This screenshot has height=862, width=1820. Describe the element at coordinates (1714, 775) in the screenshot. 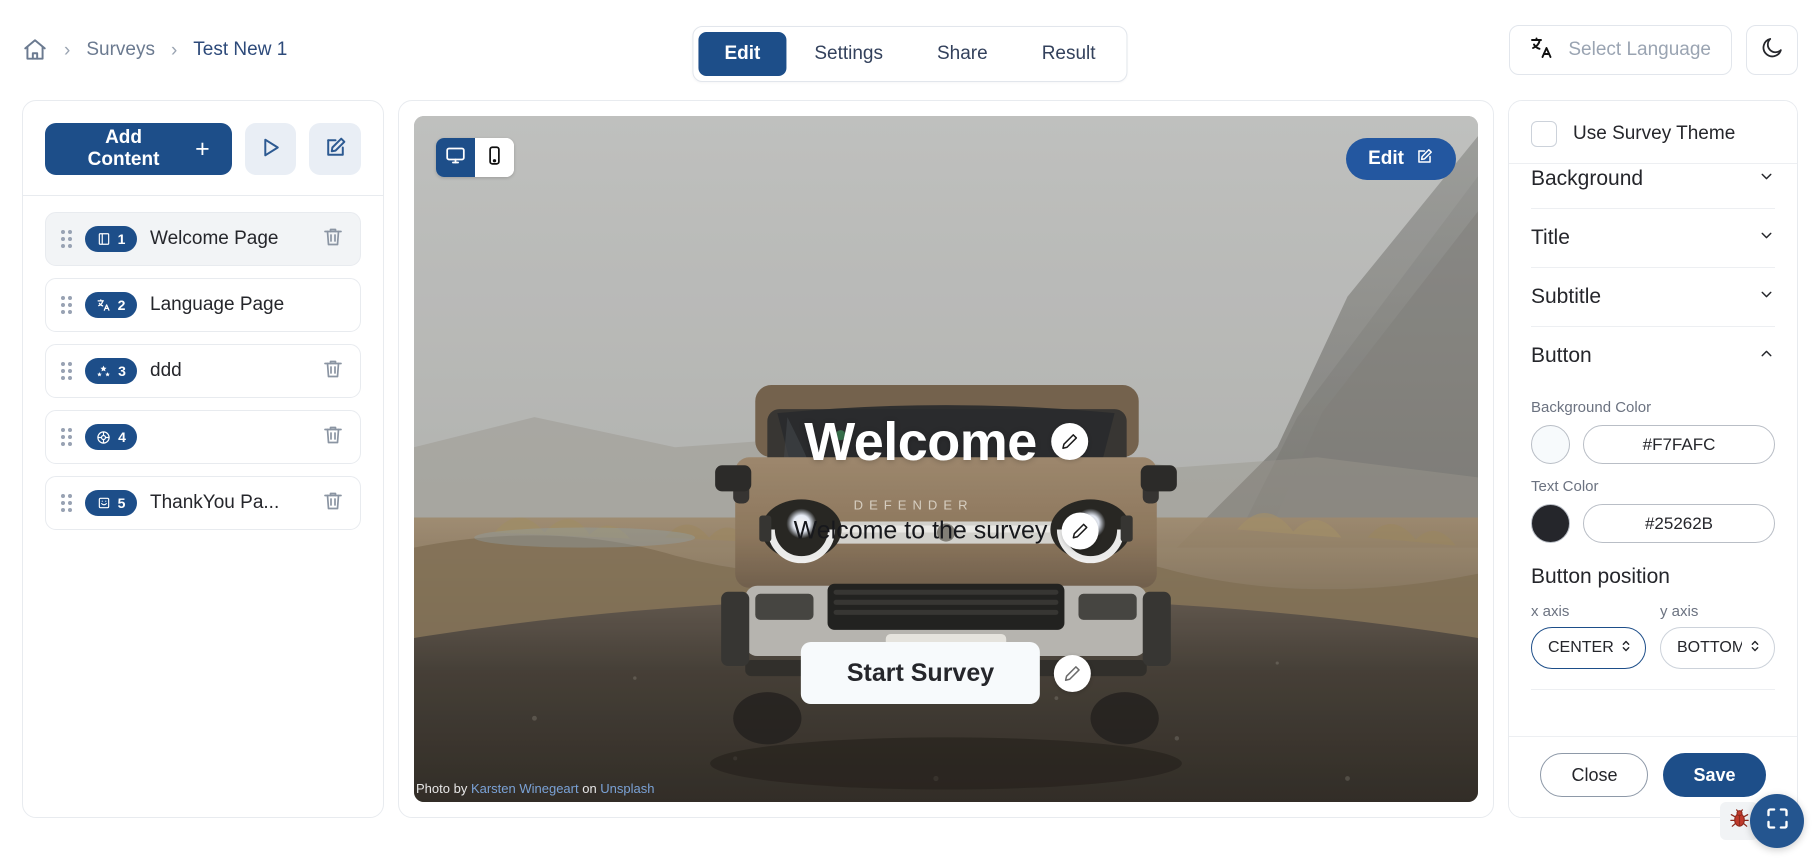

I see `save-button: Save` at that location.